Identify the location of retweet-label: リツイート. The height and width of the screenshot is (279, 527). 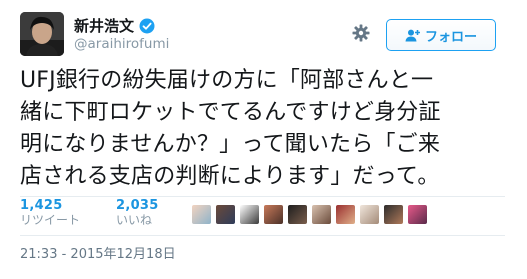
(50, 220).